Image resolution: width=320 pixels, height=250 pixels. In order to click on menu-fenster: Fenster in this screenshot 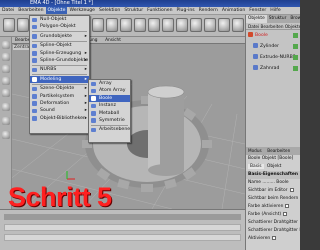, I will do `click(257, 10)`.